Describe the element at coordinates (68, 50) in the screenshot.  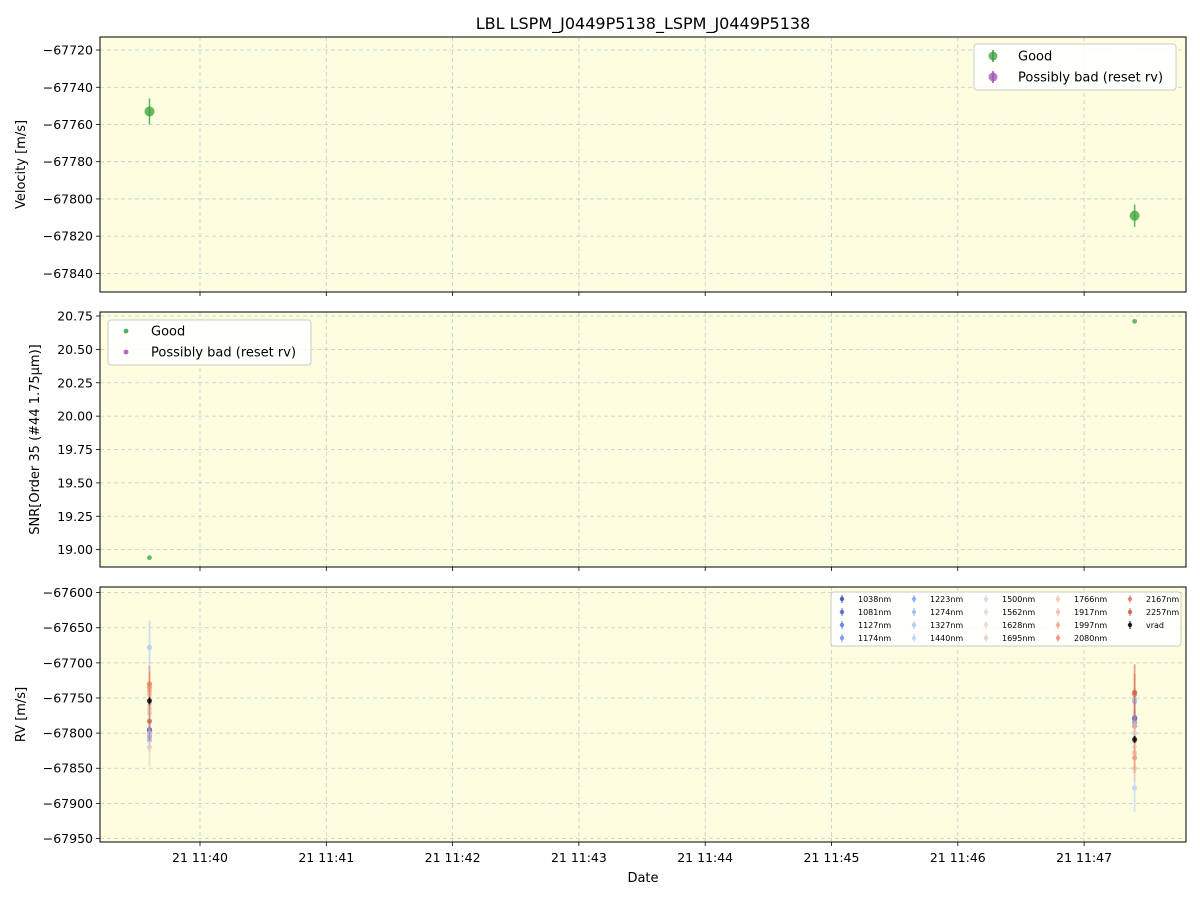
I see `y-tick-label: −67720` at that location.